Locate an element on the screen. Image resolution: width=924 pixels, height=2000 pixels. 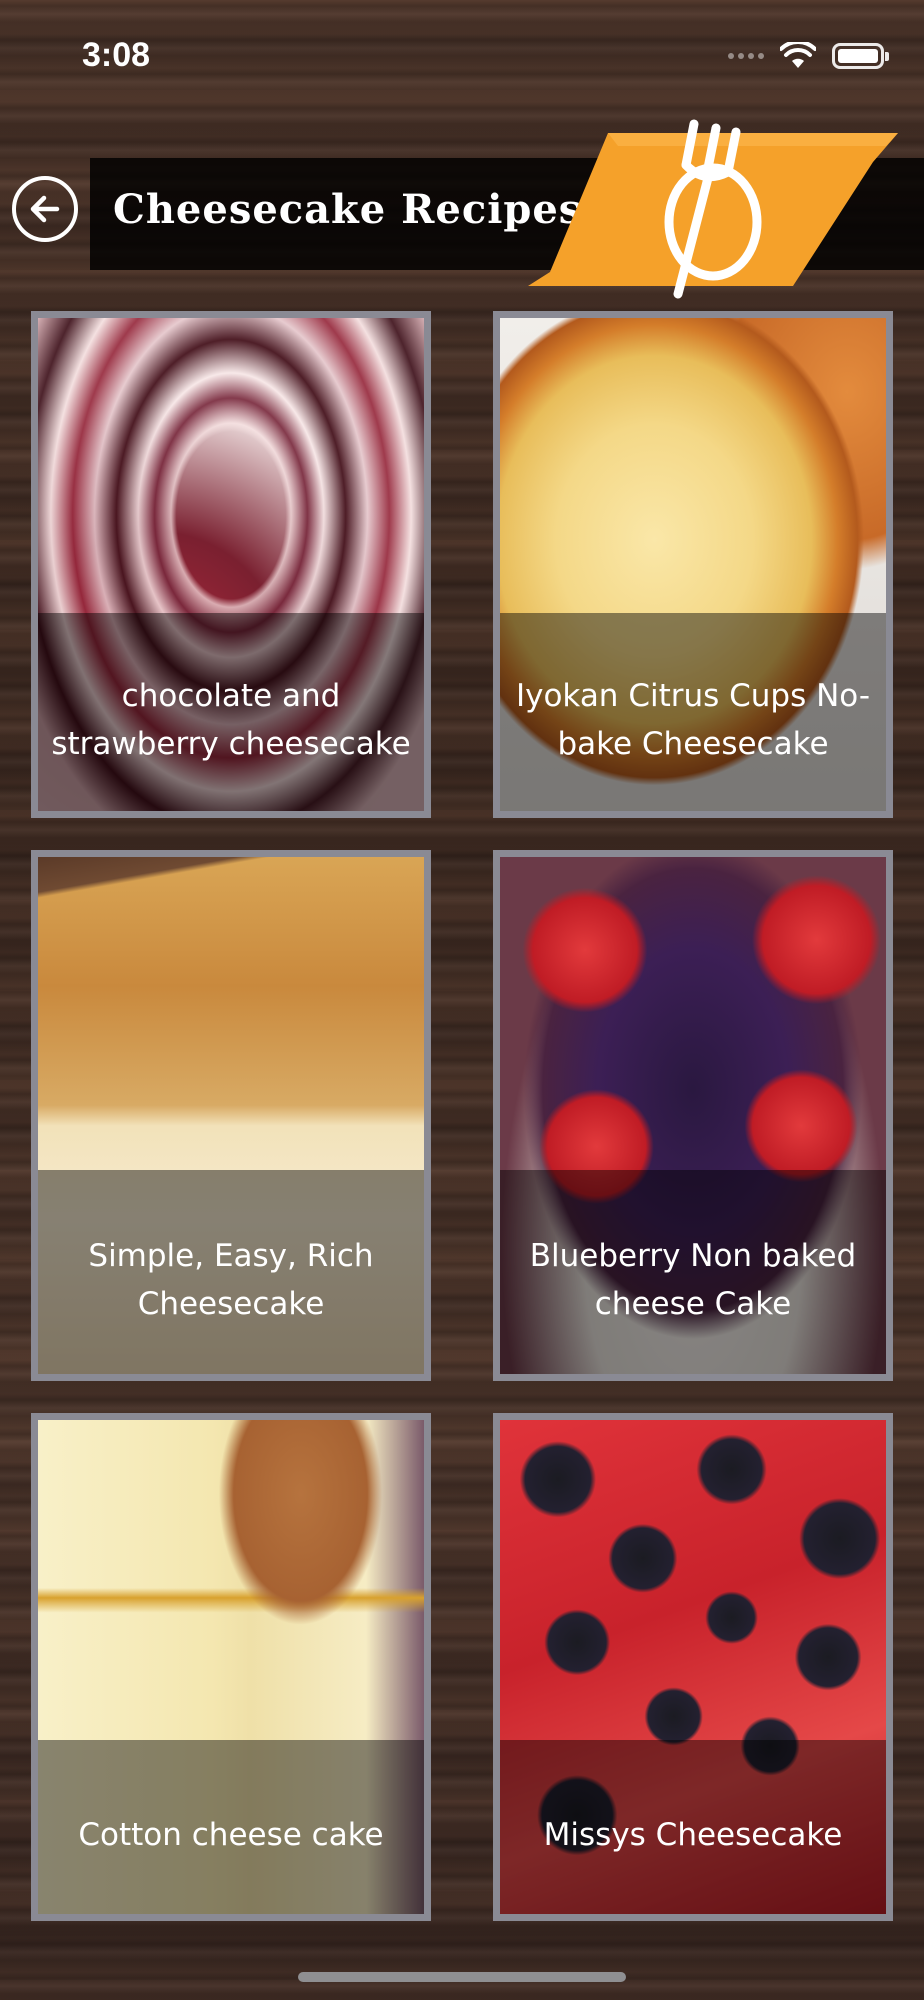
back-button is located at coordinates (45, 209).